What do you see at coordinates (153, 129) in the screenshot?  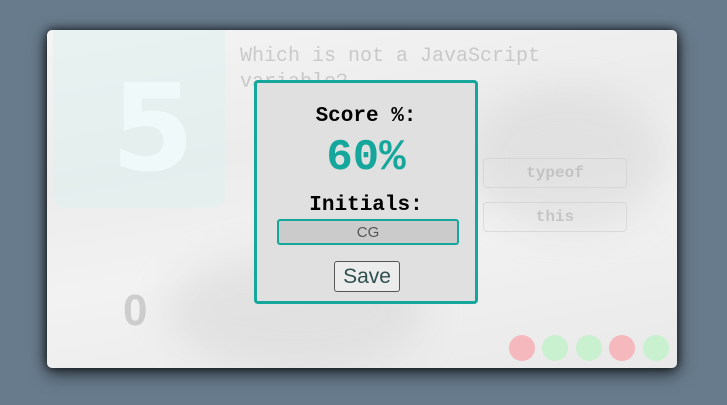 I see `logo-glyph: 5` at bounding box center [153, 129].